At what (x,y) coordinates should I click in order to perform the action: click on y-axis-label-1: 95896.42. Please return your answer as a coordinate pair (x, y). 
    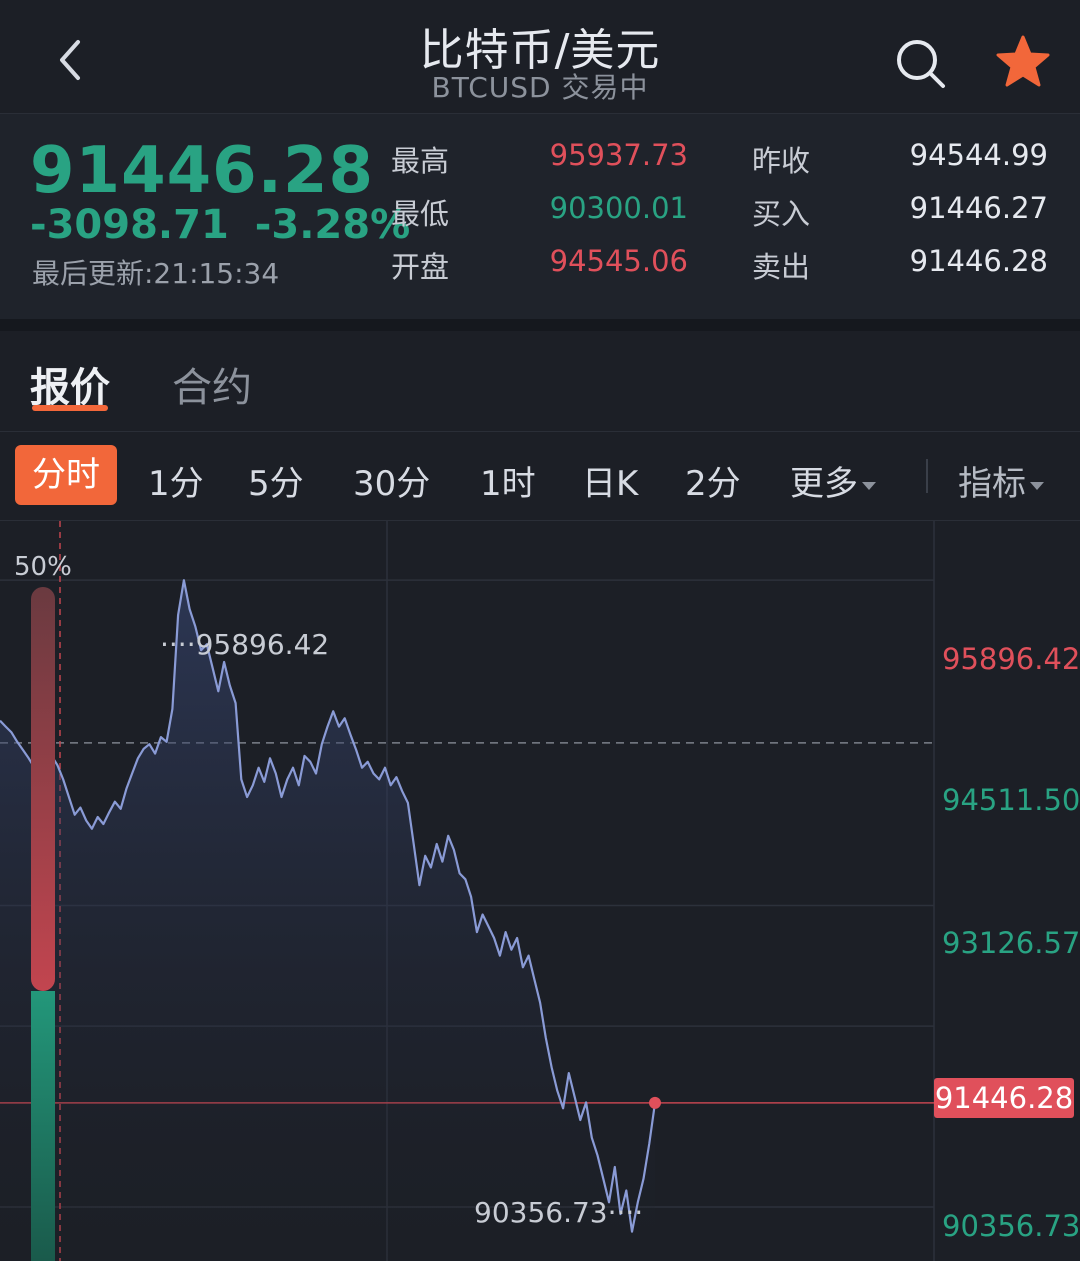
    Looking at the image, I should click on (1011, 659).